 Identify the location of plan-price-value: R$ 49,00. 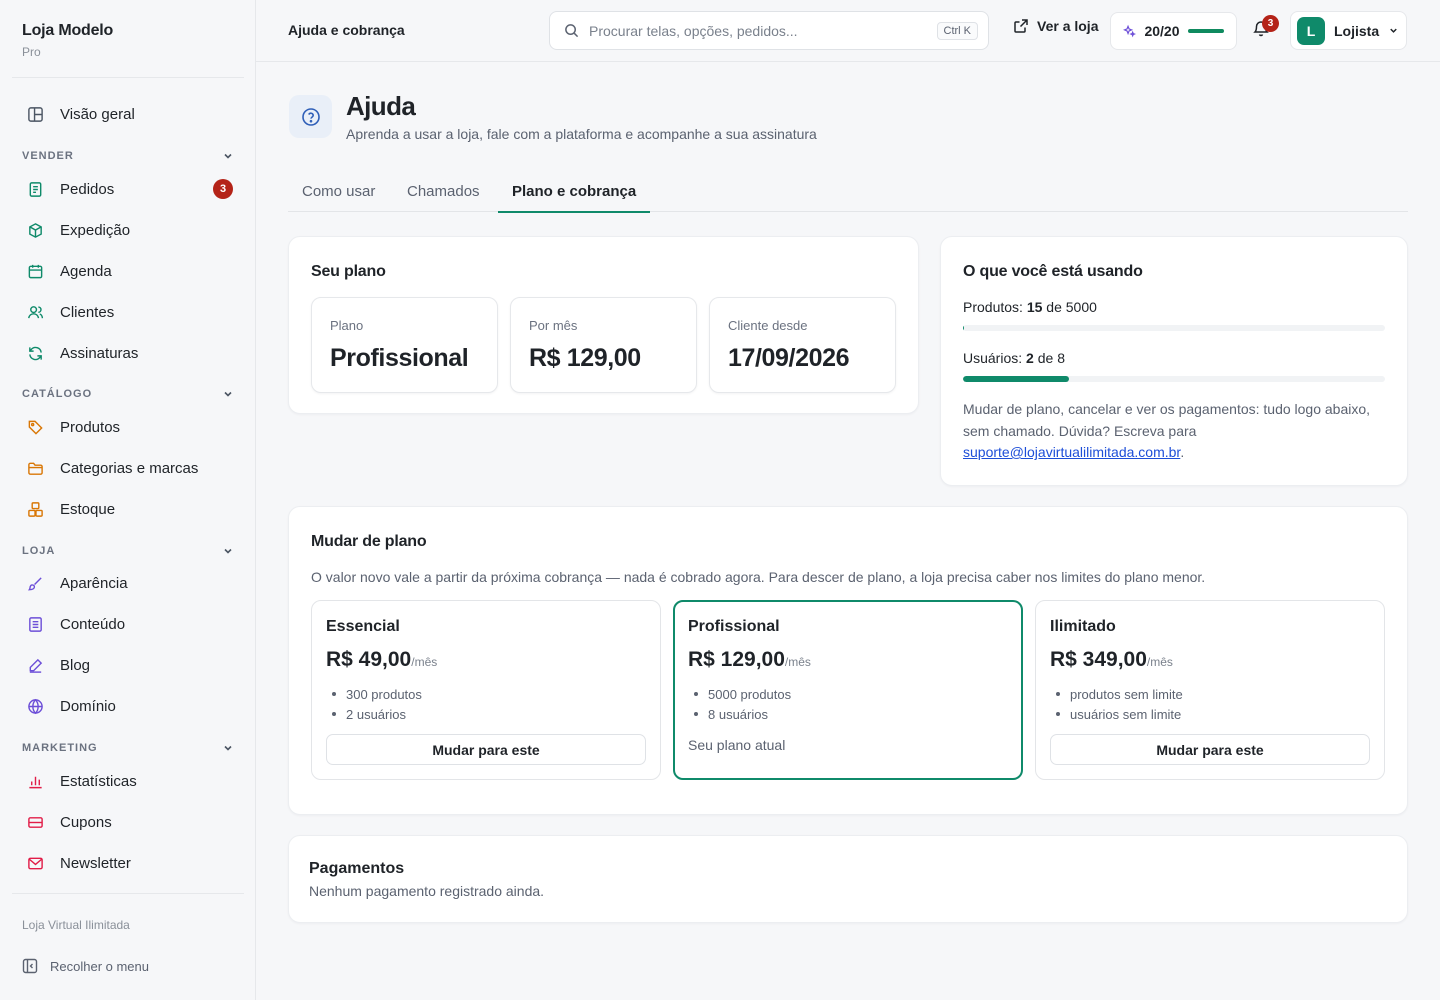
(369, 659).